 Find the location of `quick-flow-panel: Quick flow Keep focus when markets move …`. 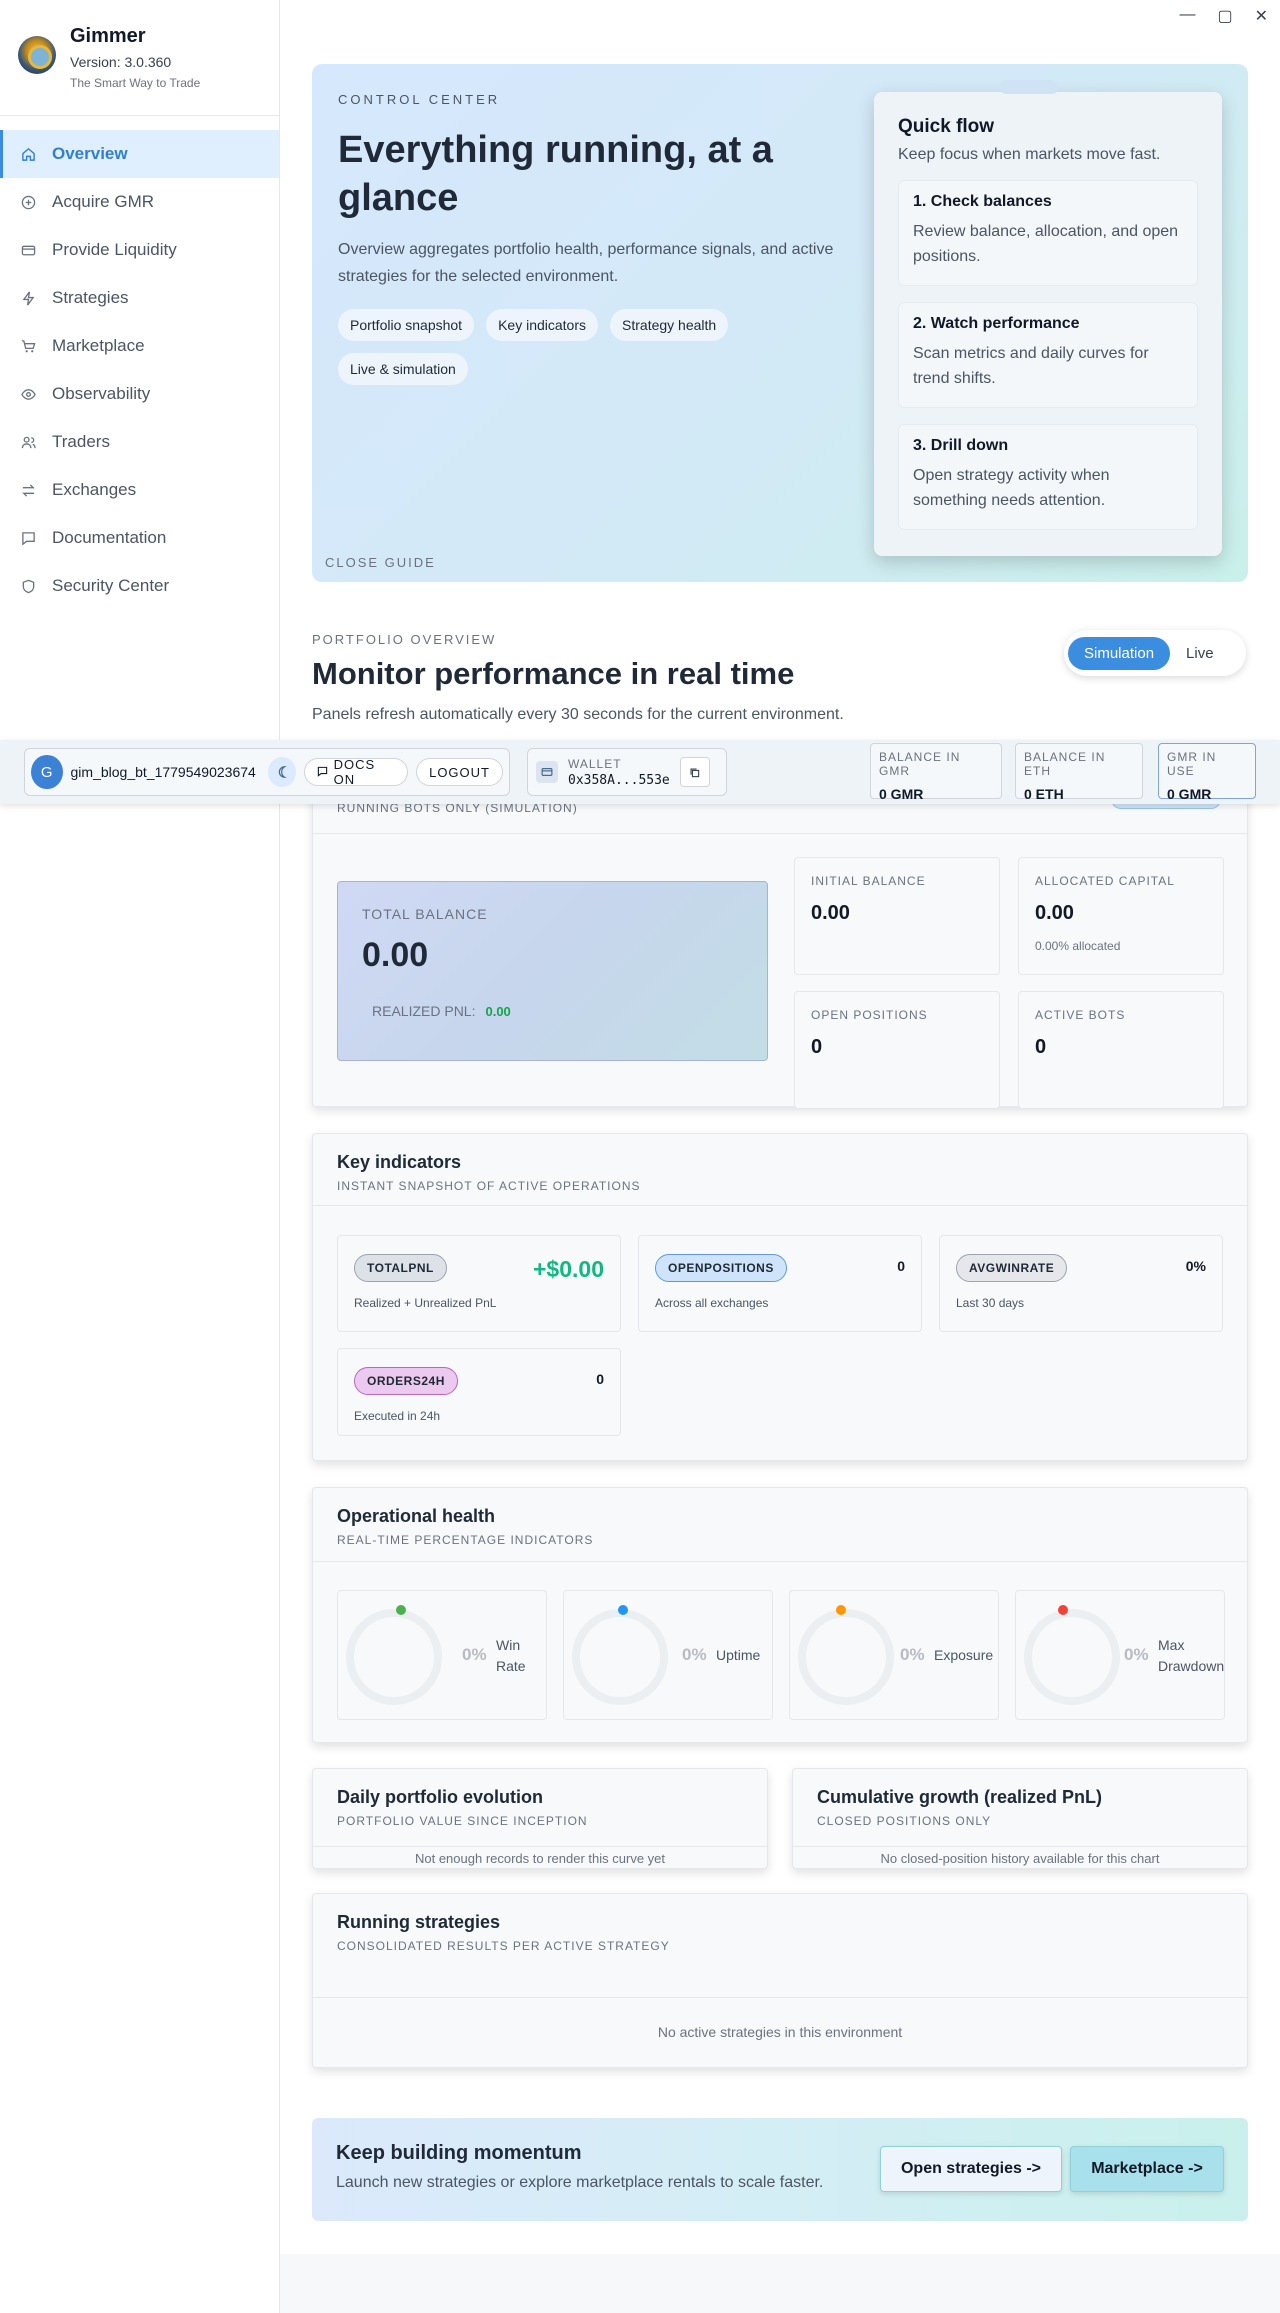

quick-flow-panel: Quick flow Keep focus when markets move … is located at coordinates (1048, 318).